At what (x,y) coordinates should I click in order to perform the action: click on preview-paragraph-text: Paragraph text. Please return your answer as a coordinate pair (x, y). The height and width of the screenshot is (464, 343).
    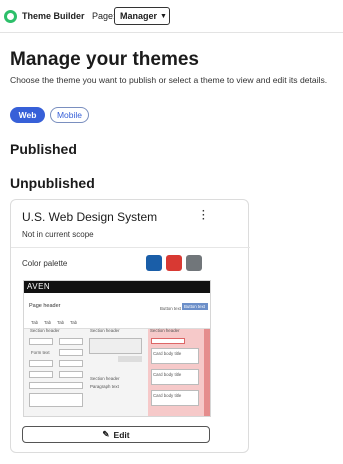
    Looking at the image, I should click on (104, 386).